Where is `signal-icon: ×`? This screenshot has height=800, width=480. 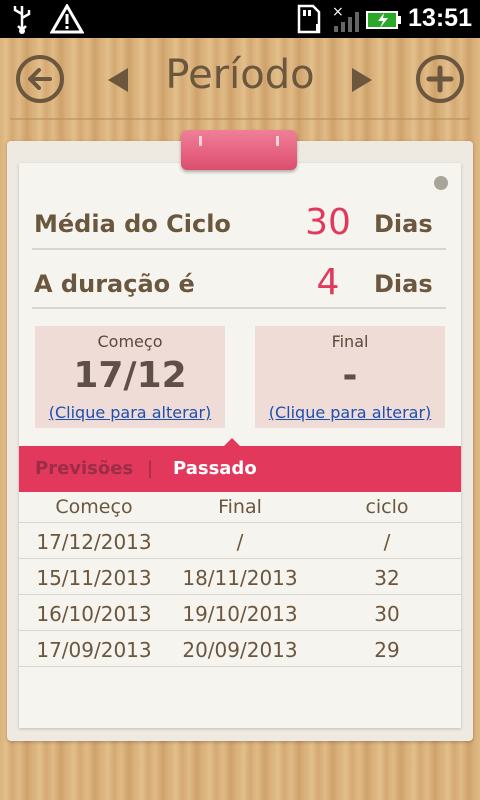
signal-icon: × is located at coordinates (346, 21).